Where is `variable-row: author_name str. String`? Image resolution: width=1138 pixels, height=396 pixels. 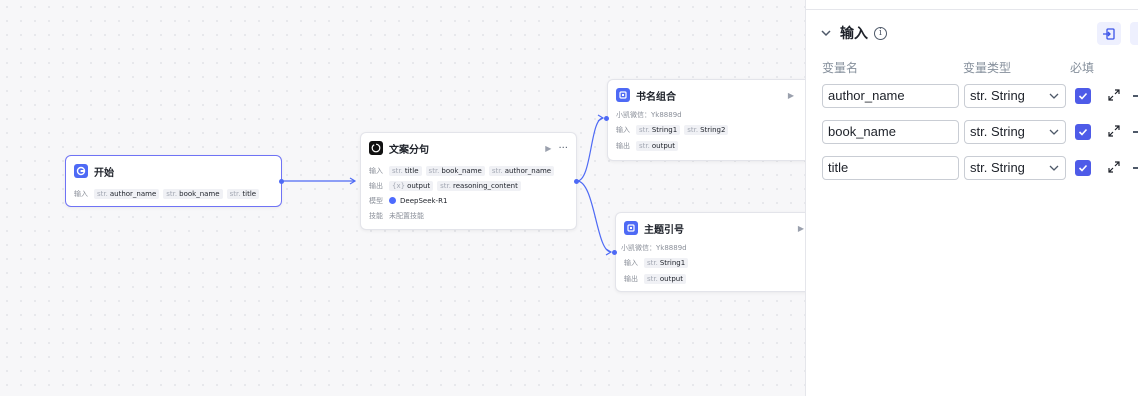
variable-row: author_name str. String is located at coordinates (980, 96).